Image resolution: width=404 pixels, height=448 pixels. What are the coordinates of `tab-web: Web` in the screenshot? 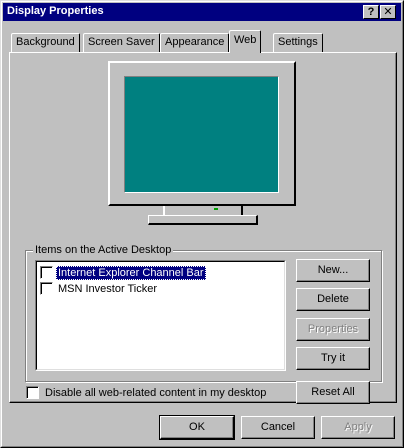 It's located at (245, 41).